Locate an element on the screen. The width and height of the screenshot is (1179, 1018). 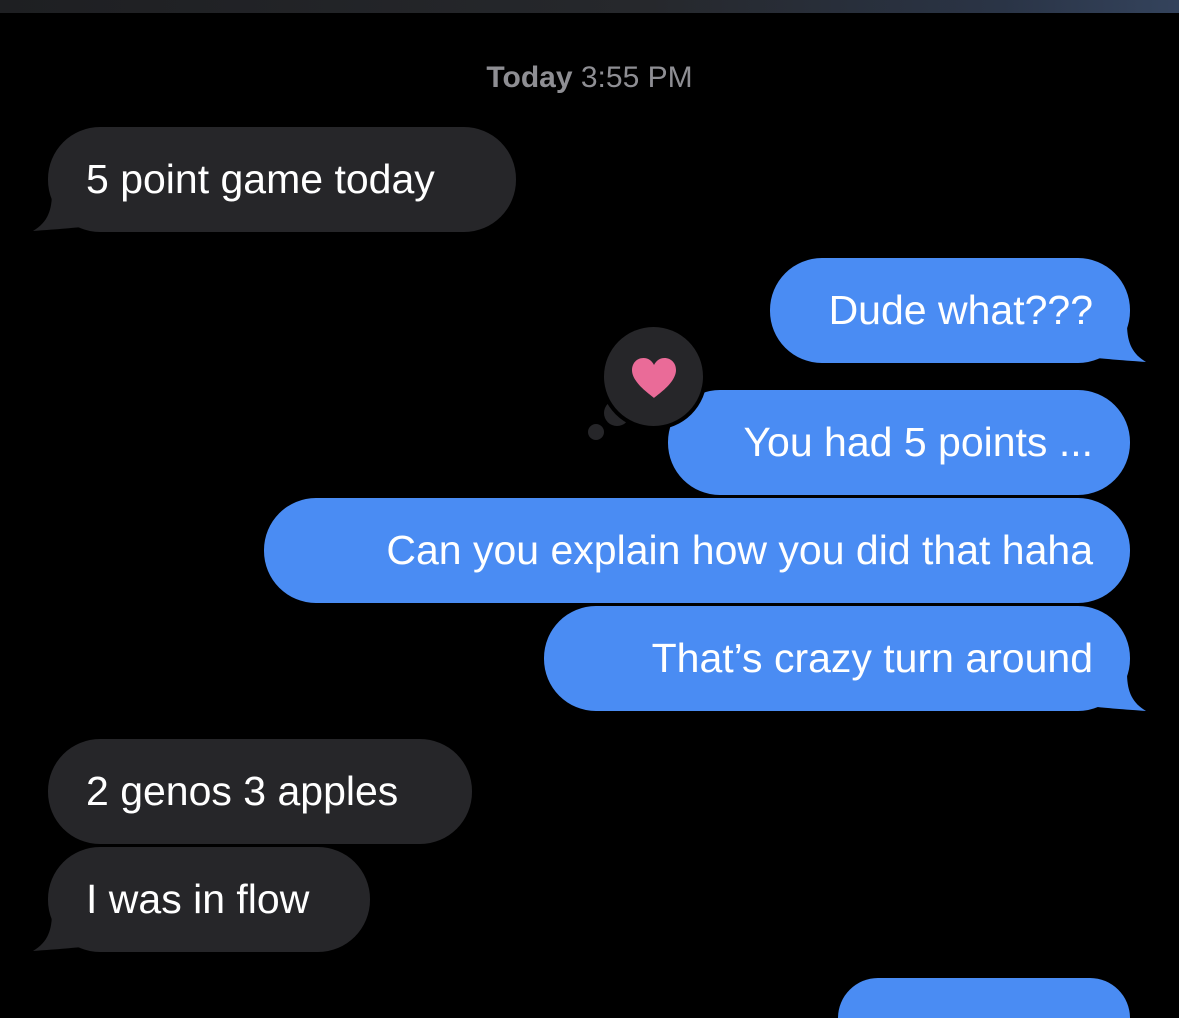
sent-message-bubble: Dude what??? is located at coordinates (950, 310).